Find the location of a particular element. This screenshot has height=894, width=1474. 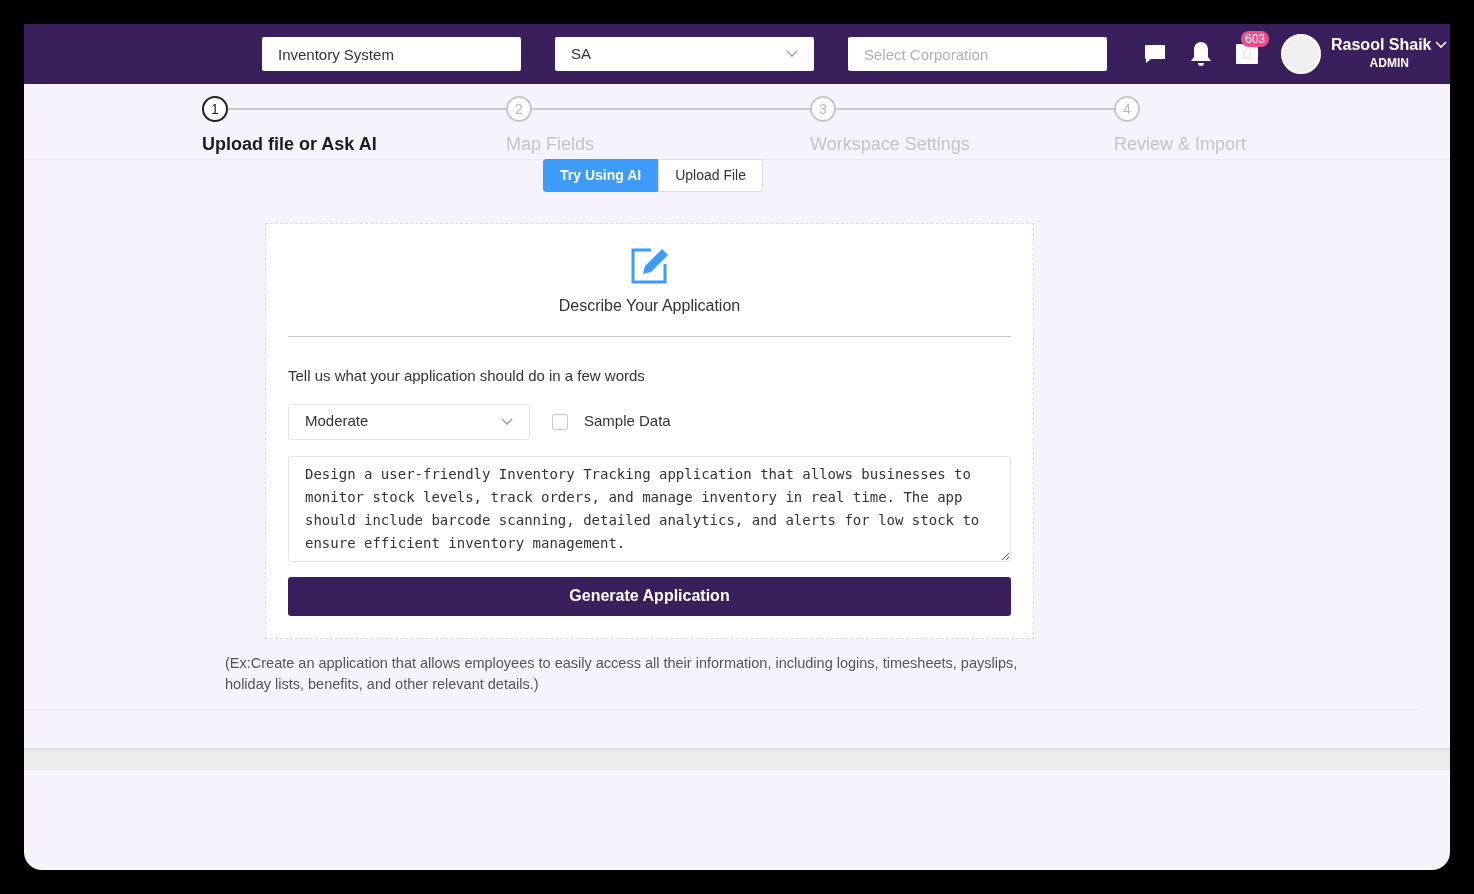

chat-icon is located at coordinates (1155, 54).